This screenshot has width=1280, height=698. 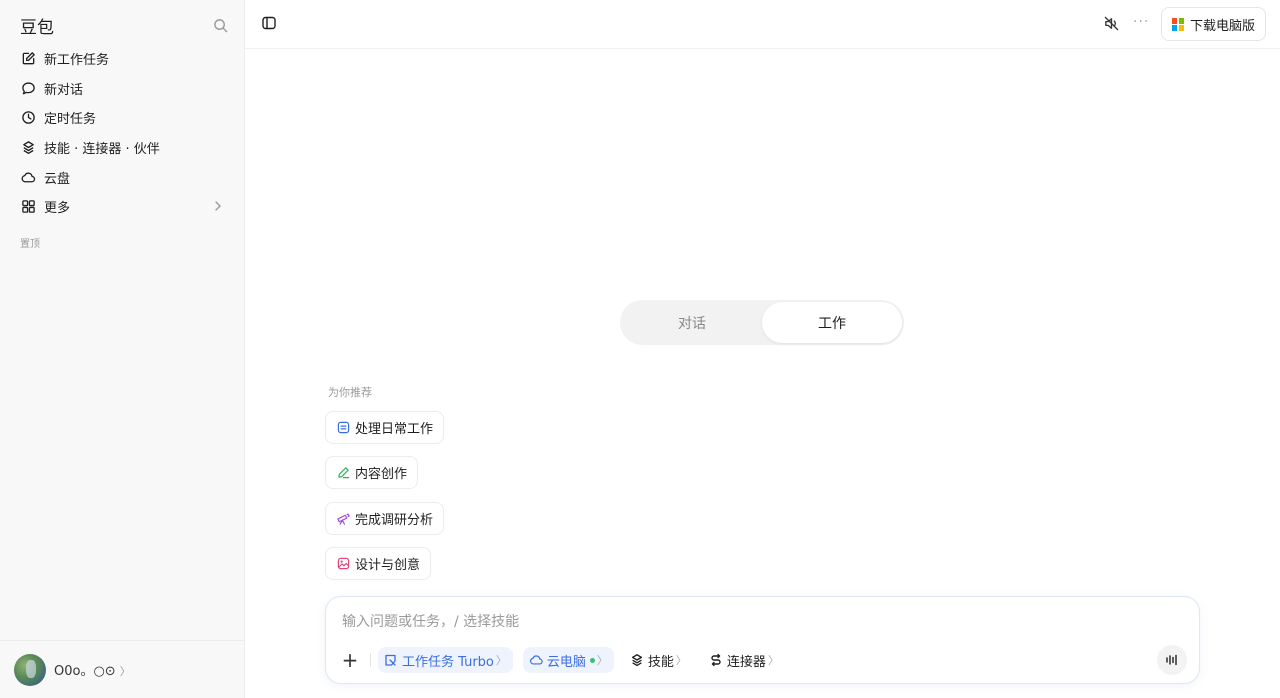 I want to click on image-icon, so click(x=343, y=564).